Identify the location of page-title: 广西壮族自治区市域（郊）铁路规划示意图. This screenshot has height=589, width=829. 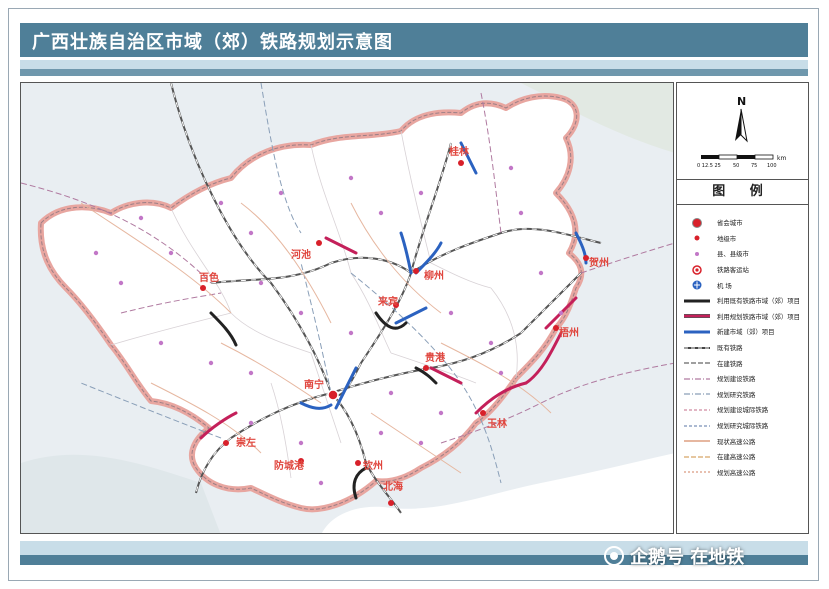
(212, 42).